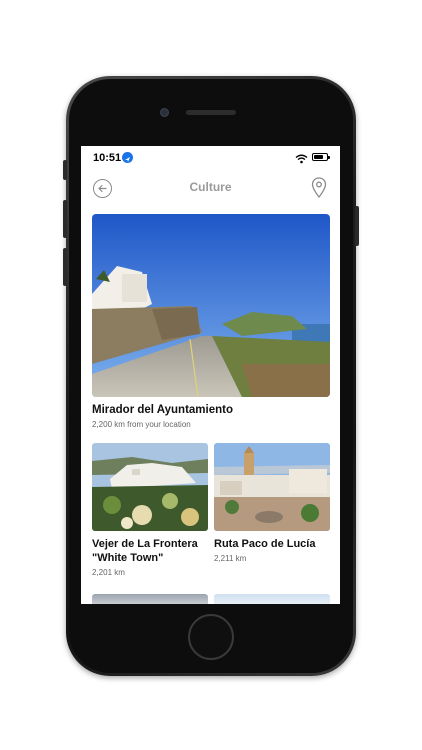 The image size is (422, 750). Describe the element at coordinates (211, 112) in the screenshot. I see `earpiece-speaker` at that location.